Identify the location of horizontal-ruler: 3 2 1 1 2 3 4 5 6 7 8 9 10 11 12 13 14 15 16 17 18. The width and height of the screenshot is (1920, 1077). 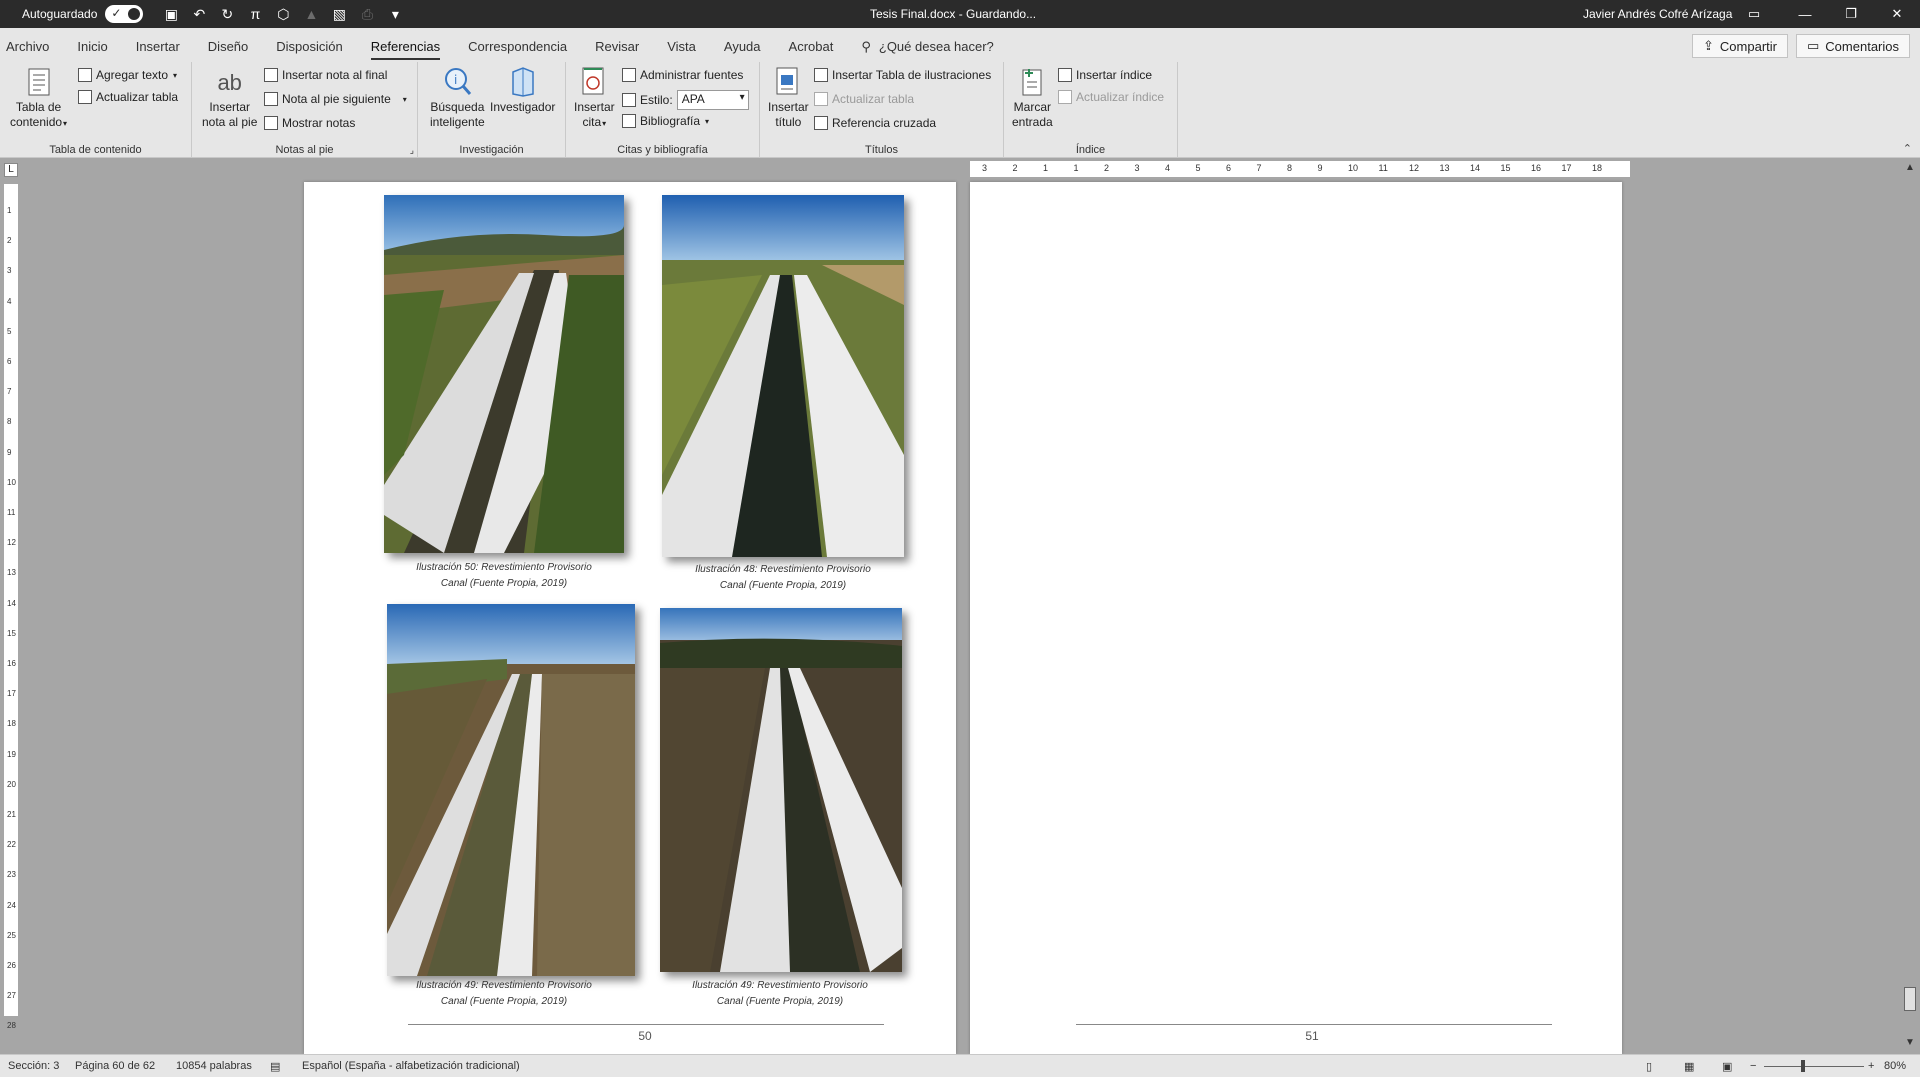
(1300, 169).